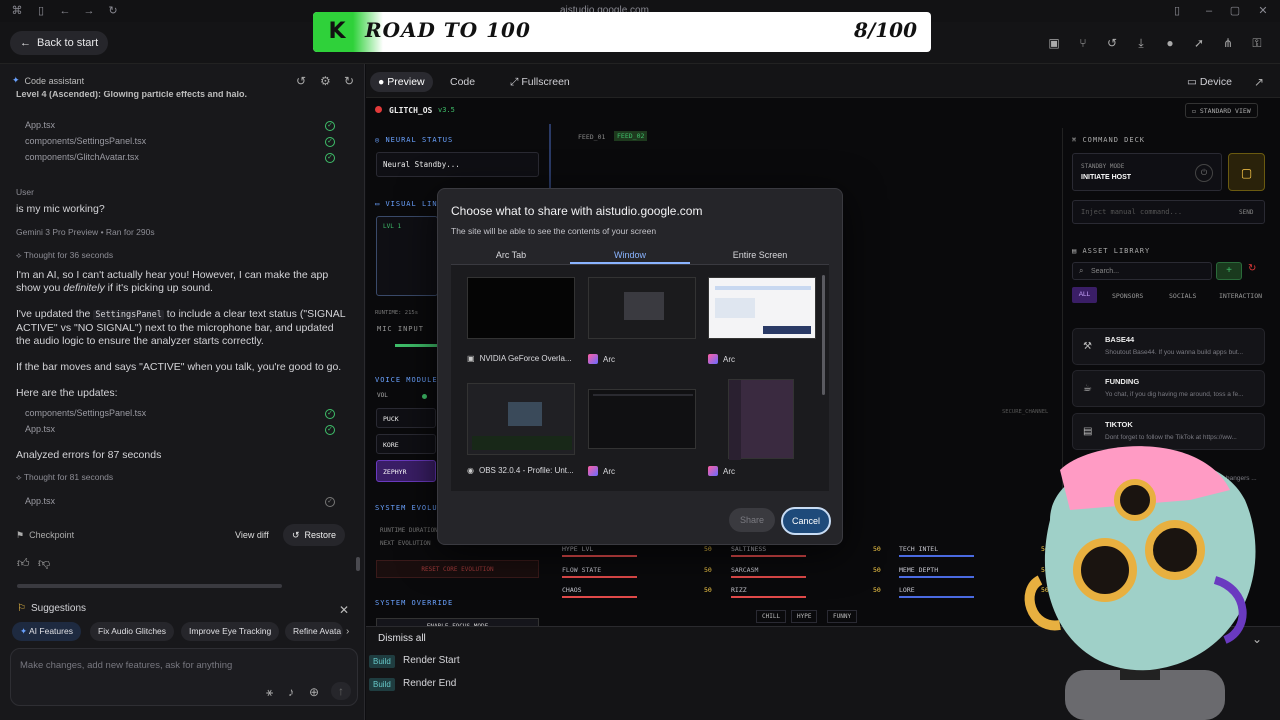  I want to click on thought-toggle: ⟡ Thought for 36 seconds, so click(64, 255).